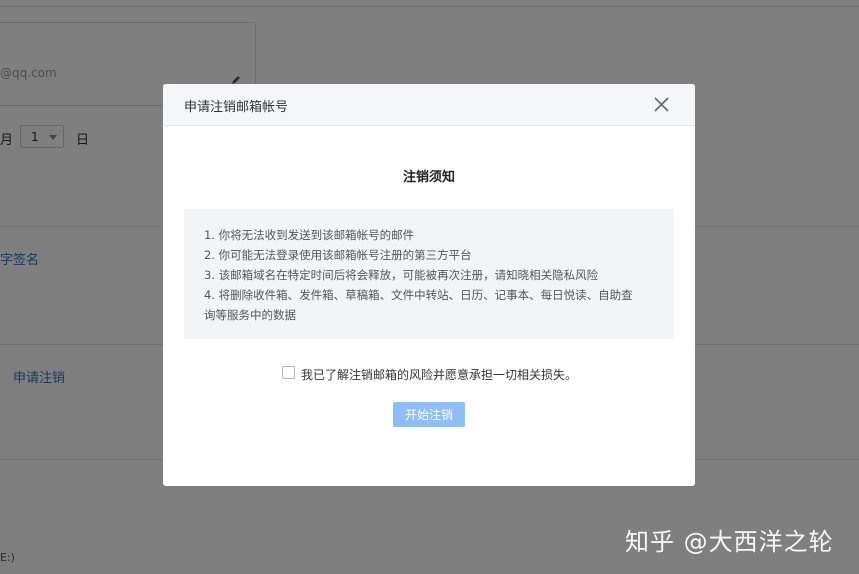 The height and width of the screenshot is (574, 859). What do you see at coordinates (236, 107) in the screenshot?
I see `dialog-title: 申请注销邮箱帐号` at bounding box center [236, 107].